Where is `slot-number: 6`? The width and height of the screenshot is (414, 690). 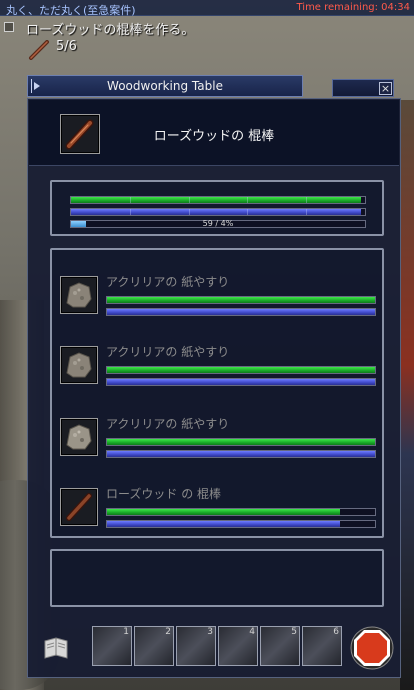
slot-number: 6 is located at coordinates (336, 632).